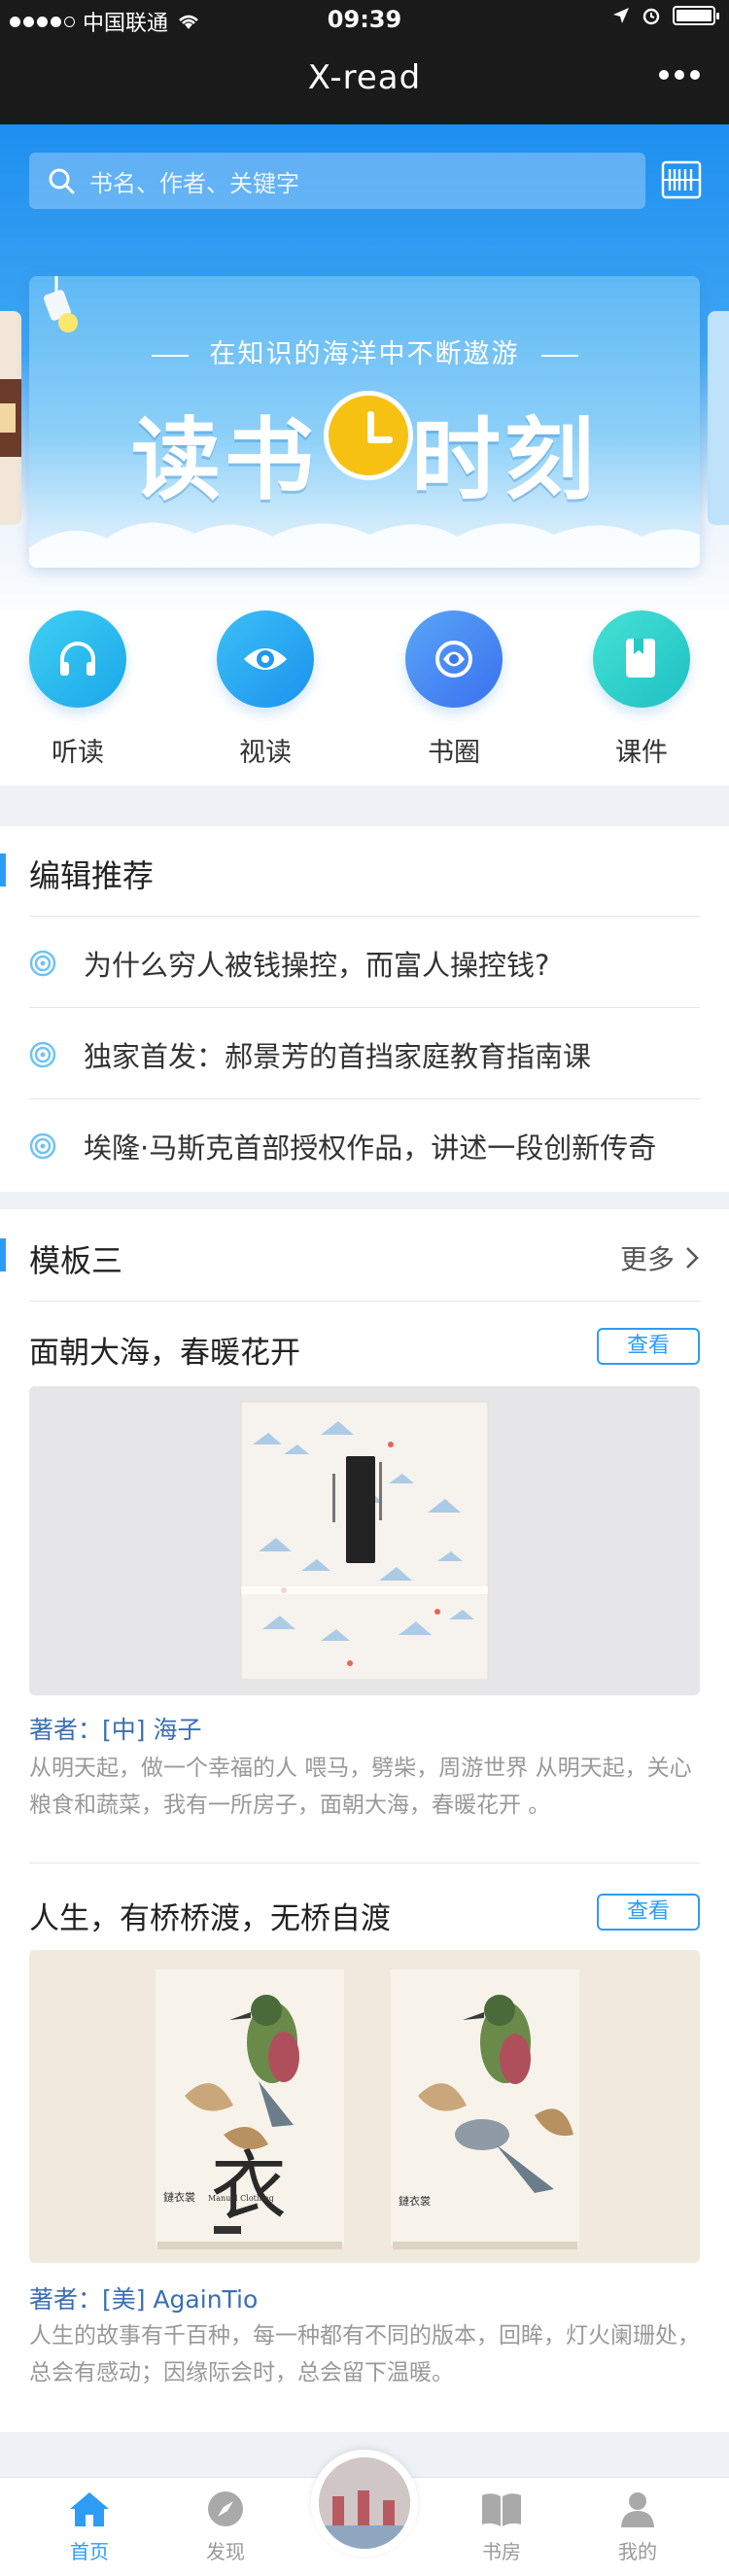  Describe the element at coordinates (454, 659) in the screenshot. I see `circle-logo-icon` at that location.